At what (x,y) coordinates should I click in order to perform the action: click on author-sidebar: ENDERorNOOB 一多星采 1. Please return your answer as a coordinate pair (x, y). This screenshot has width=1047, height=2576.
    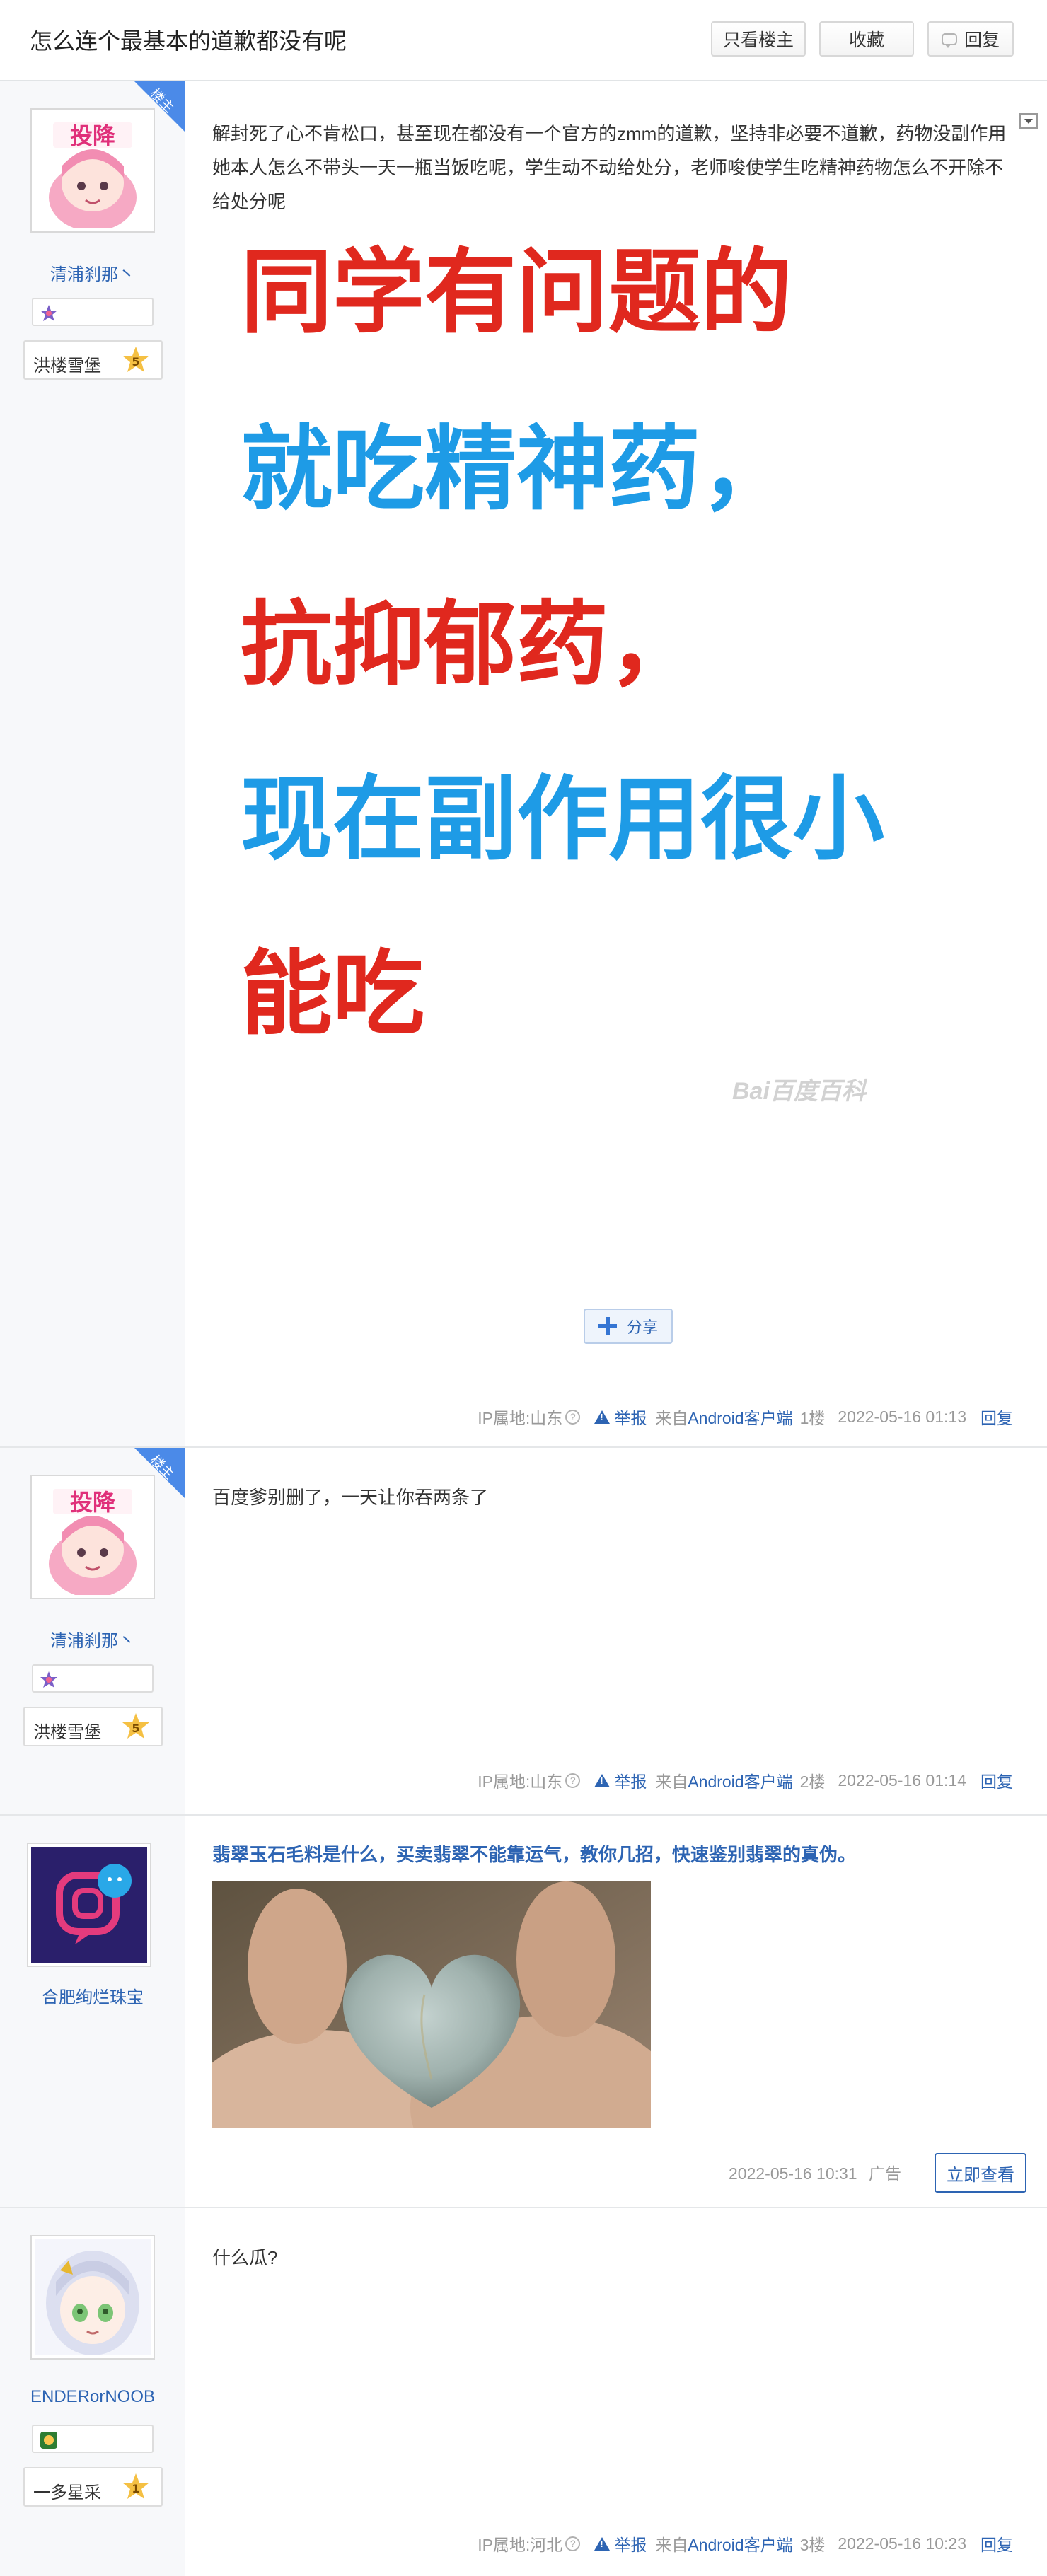
    Looking at the image, I should click on (92, 2392).